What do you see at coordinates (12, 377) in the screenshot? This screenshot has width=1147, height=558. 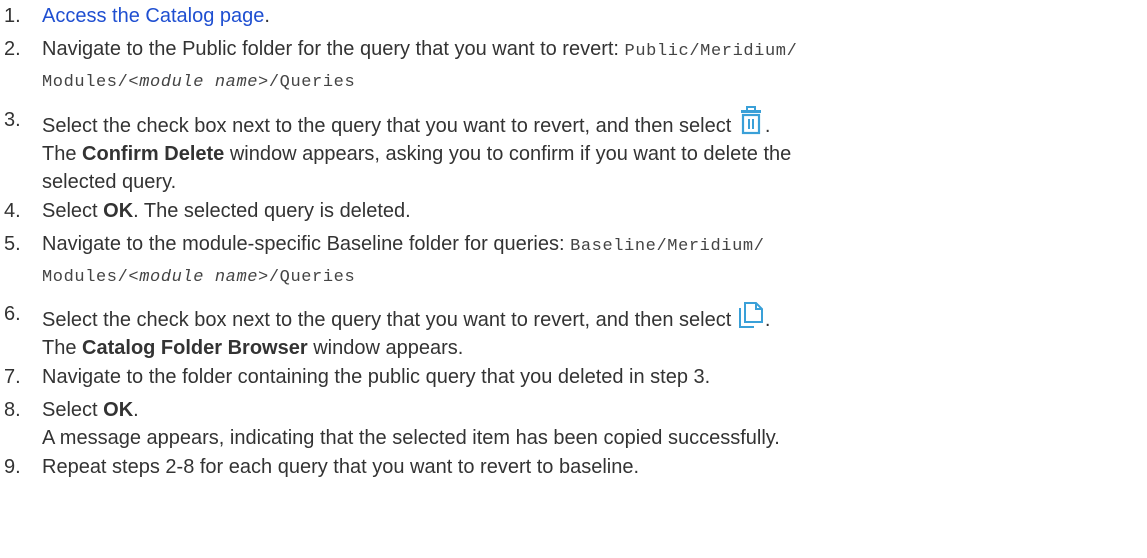 I see `step-number: 7.` at bounding box center [12, 377].